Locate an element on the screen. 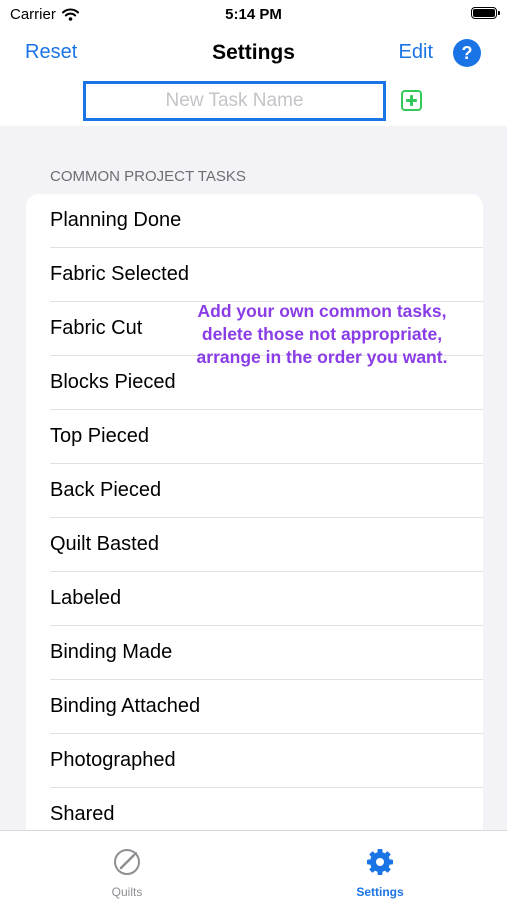 This screenshot has height=901, width=507. help-button: ? is located at coordinates (467, 53).